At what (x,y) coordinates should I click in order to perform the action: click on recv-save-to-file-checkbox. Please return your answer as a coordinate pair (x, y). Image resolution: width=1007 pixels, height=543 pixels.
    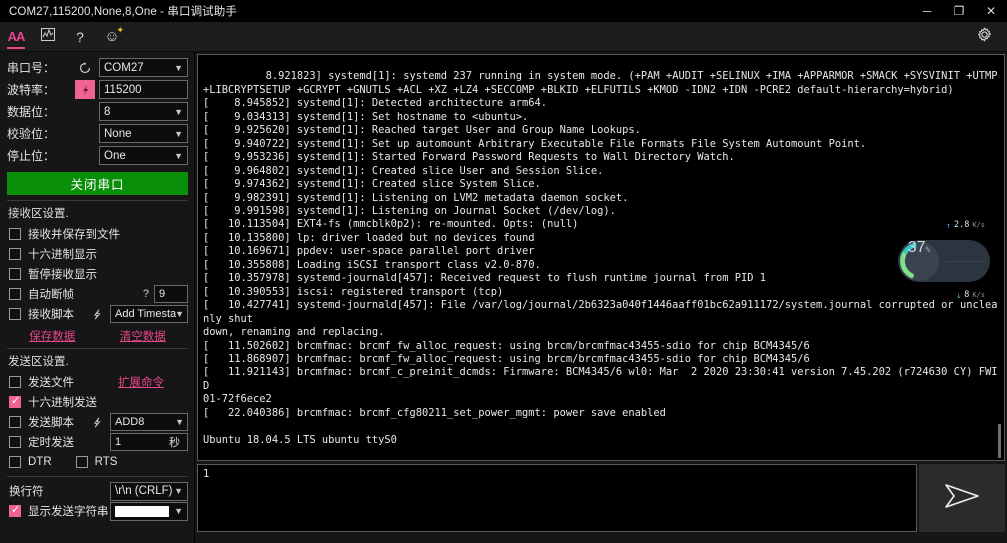
    Looking at the image, I should click on (15, 234).